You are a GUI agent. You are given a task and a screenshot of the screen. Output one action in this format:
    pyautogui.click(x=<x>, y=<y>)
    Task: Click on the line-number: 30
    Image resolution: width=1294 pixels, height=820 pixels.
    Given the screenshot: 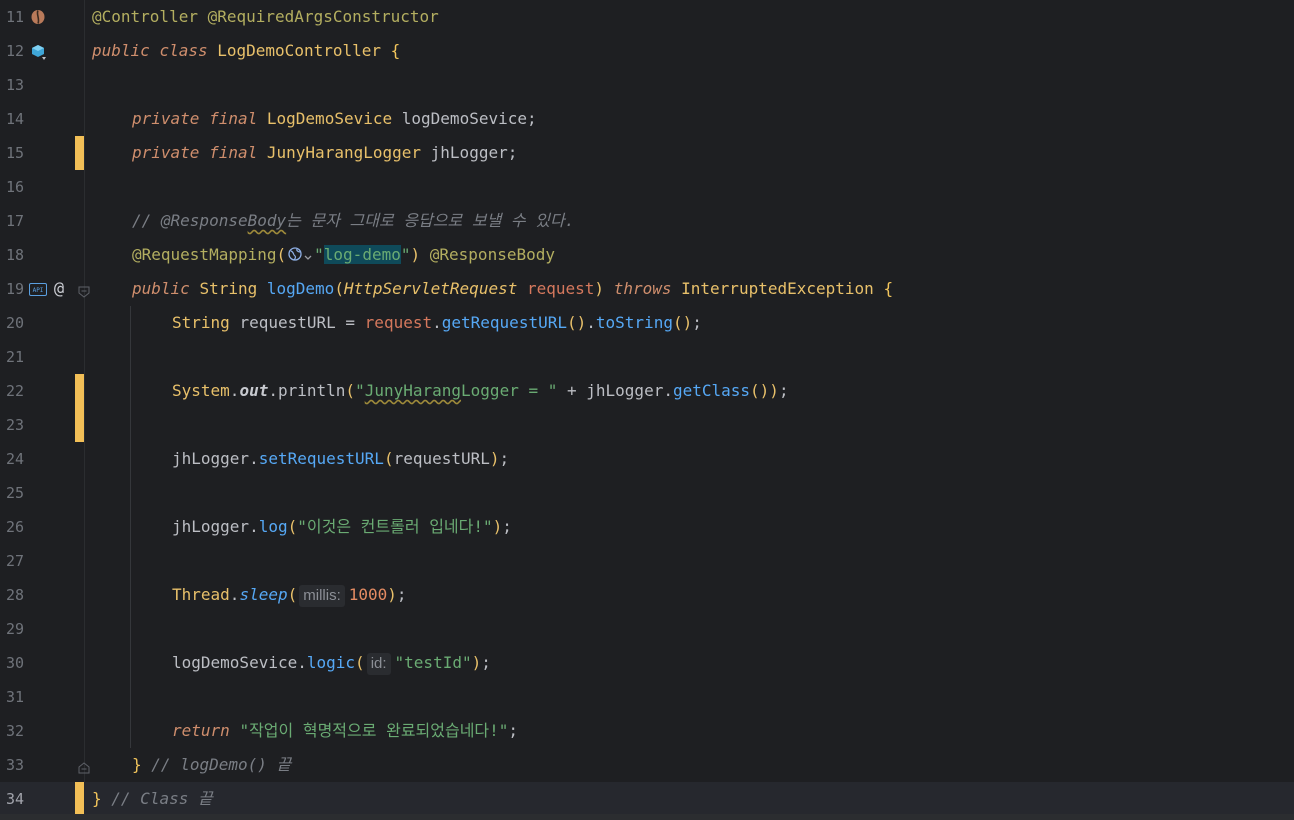 What is the action you would take?
    pyautogui.click(x=14, y=663)
    